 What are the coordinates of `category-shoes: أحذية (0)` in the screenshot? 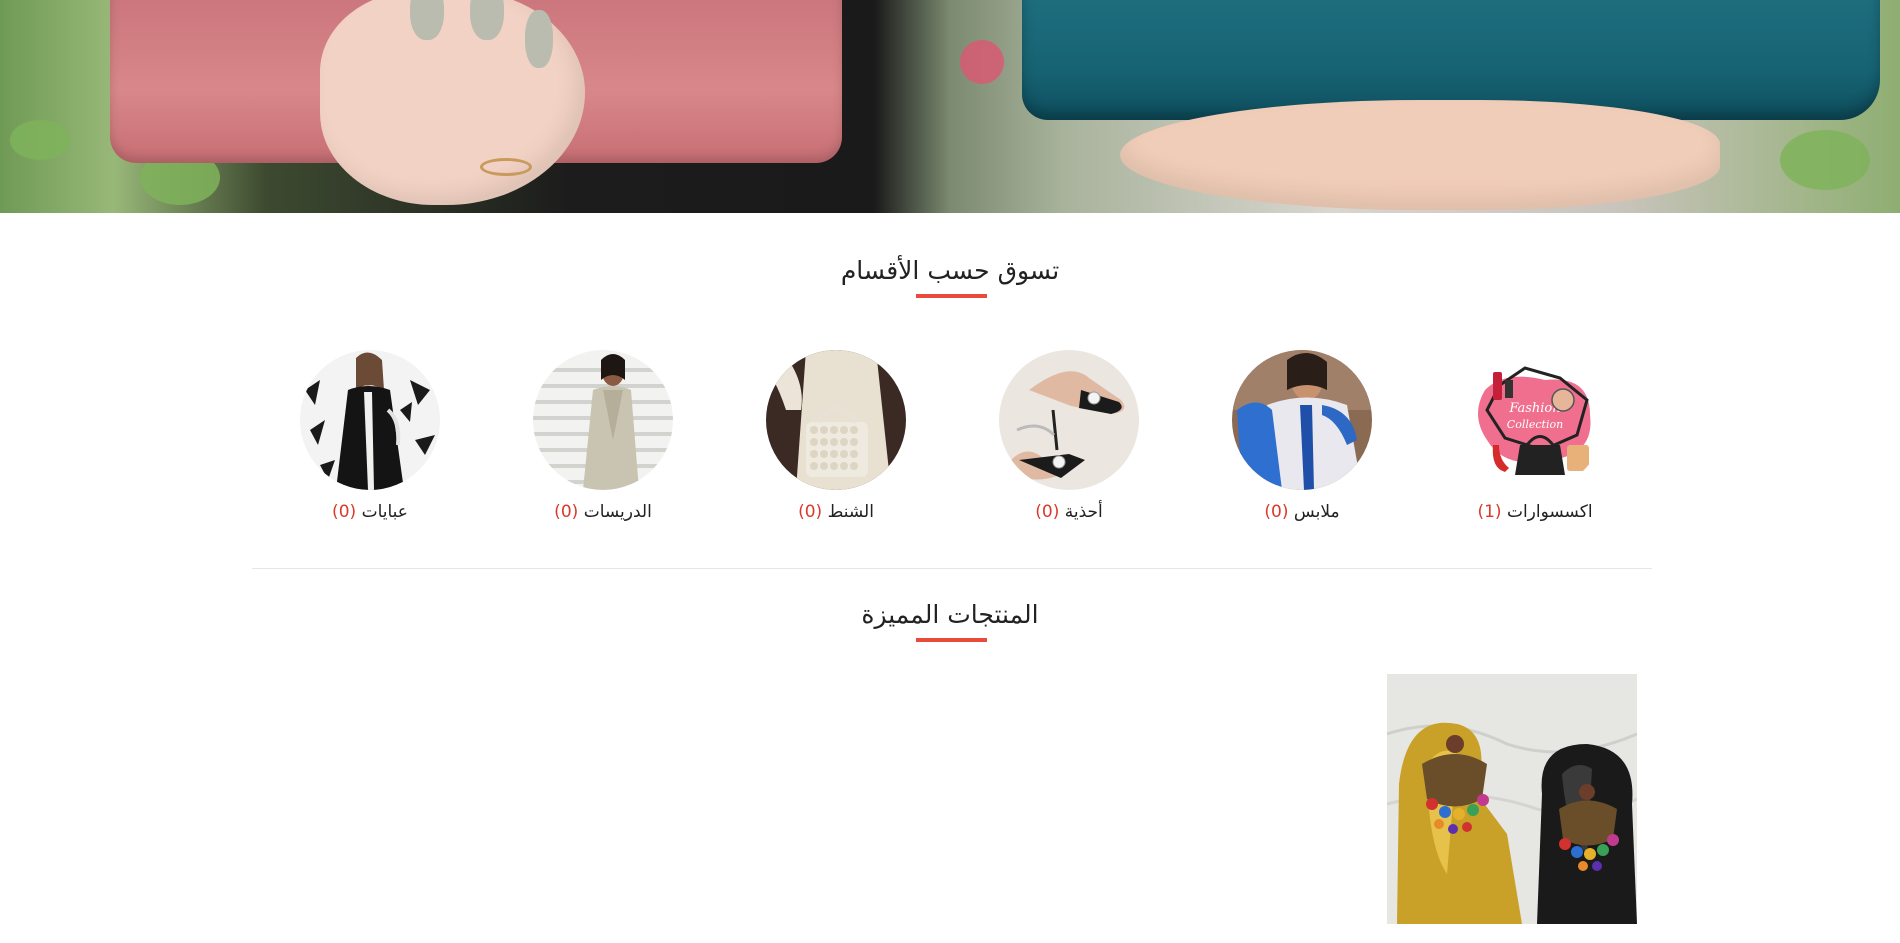 It's located at (1069, 436).